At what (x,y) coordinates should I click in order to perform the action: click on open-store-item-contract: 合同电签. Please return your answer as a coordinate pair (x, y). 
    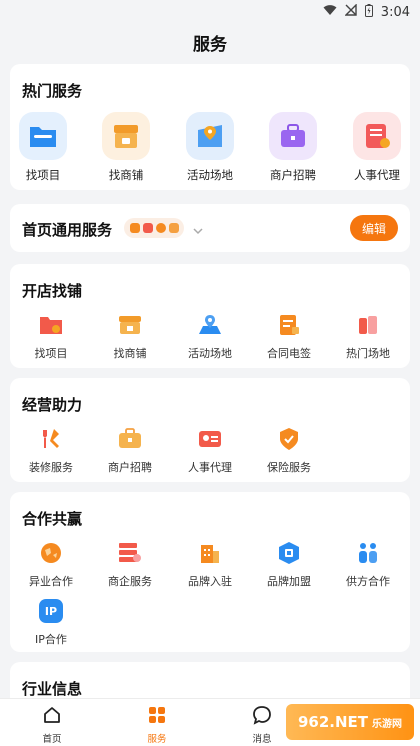
    Looking at the image, I should click on (289, 336).